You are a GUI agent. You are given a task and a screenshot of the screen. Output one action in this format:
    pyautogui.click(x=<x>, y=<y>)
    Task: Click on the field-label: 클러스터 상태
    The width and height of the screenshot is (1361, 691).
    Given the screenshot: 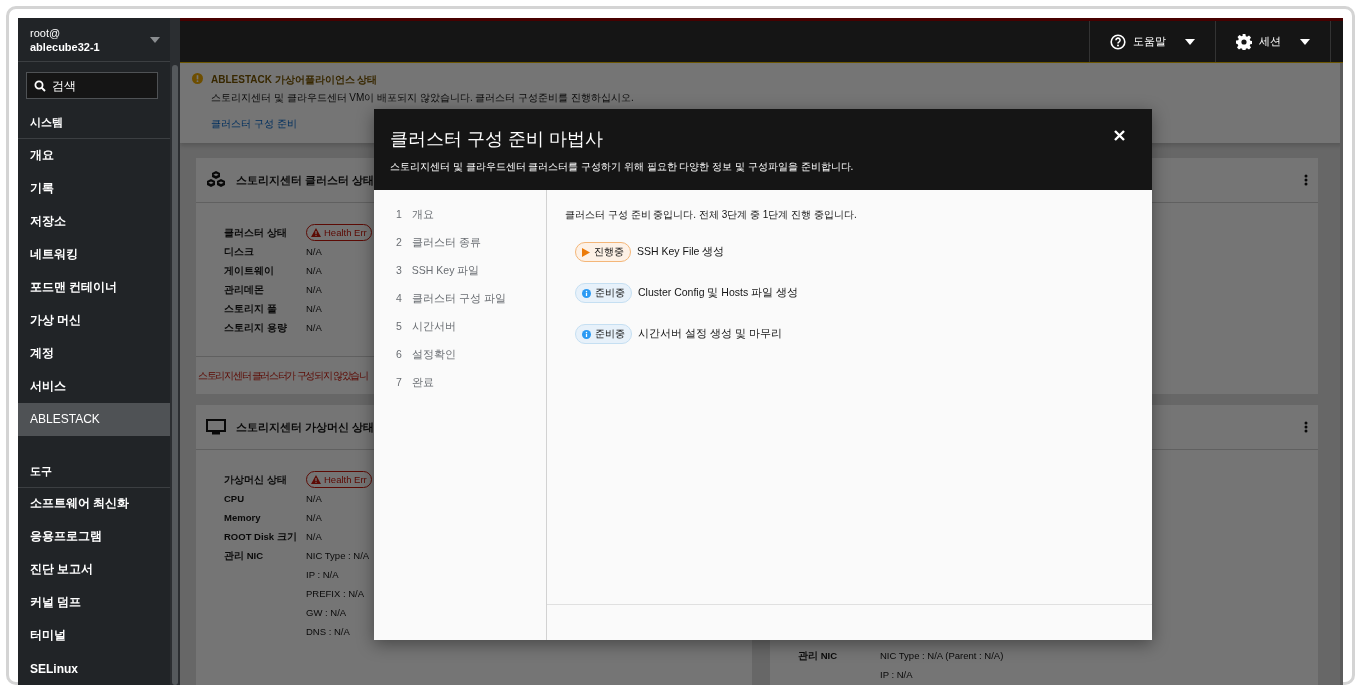 What is the action you would take?
    pyautogui.click(x=256, y=233)
    